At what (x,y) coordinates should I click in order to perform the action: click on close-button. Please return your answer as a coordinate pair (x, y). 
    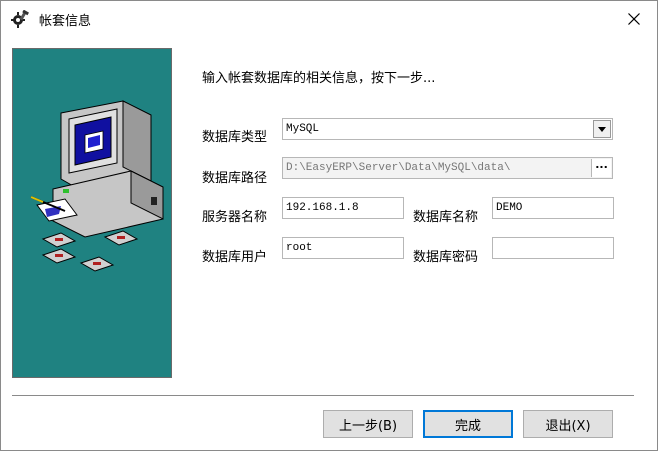
    Looking at the image, I should click on (634, 19).